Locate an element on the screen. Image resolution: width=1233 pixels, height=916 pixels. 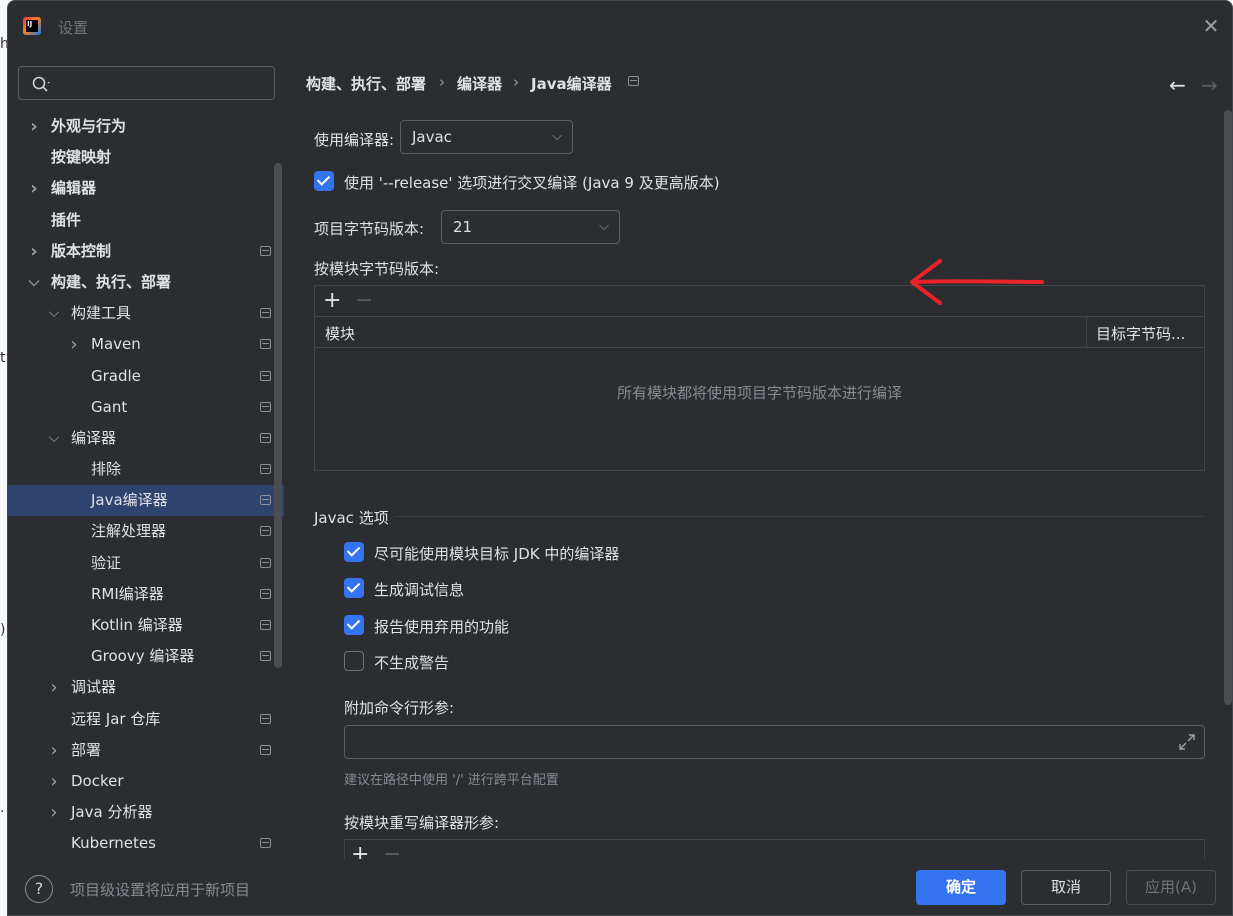
search-input is located at coordinates (146, 83).